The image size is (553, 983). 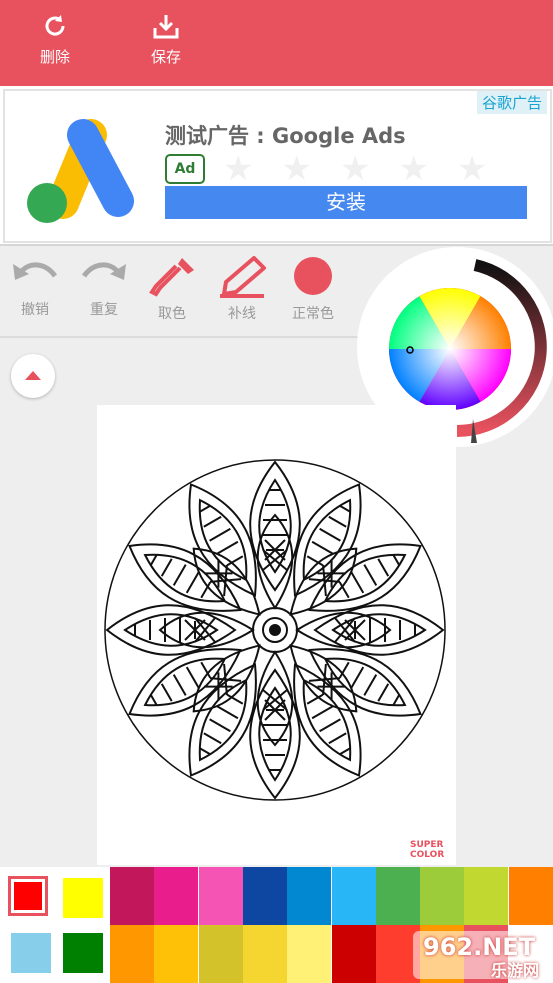 I want to click on top-toolbar: 删除 保存, so click(x=276, y=43).